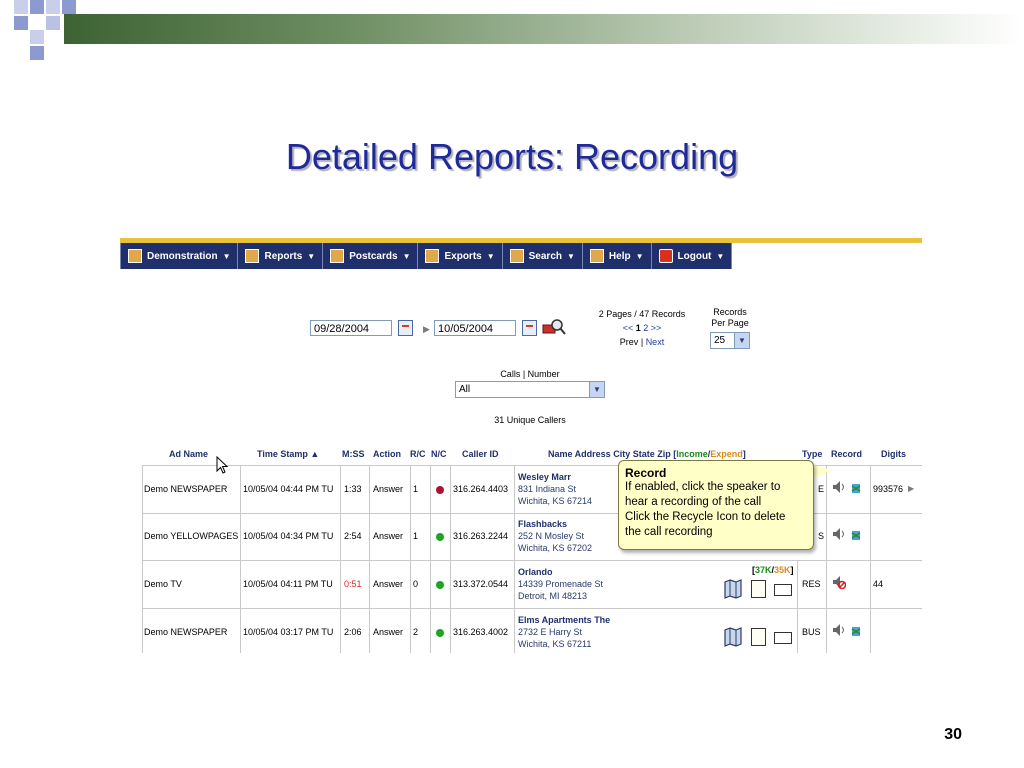 The image size is (1024, 768). I want to click on menu-postcards: Postcards ▼, so click(371, 256).